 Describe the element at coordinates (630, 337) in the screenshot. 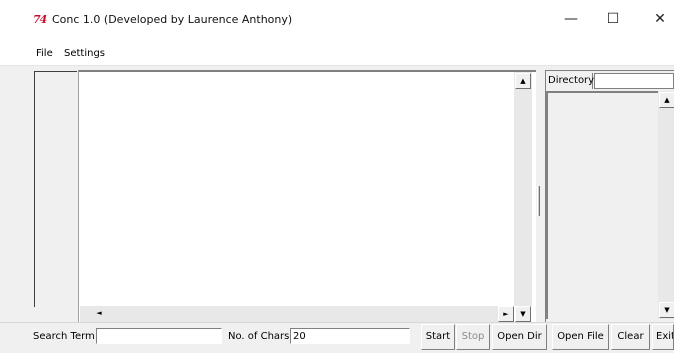

I see `clear-button: Clear` at that location.